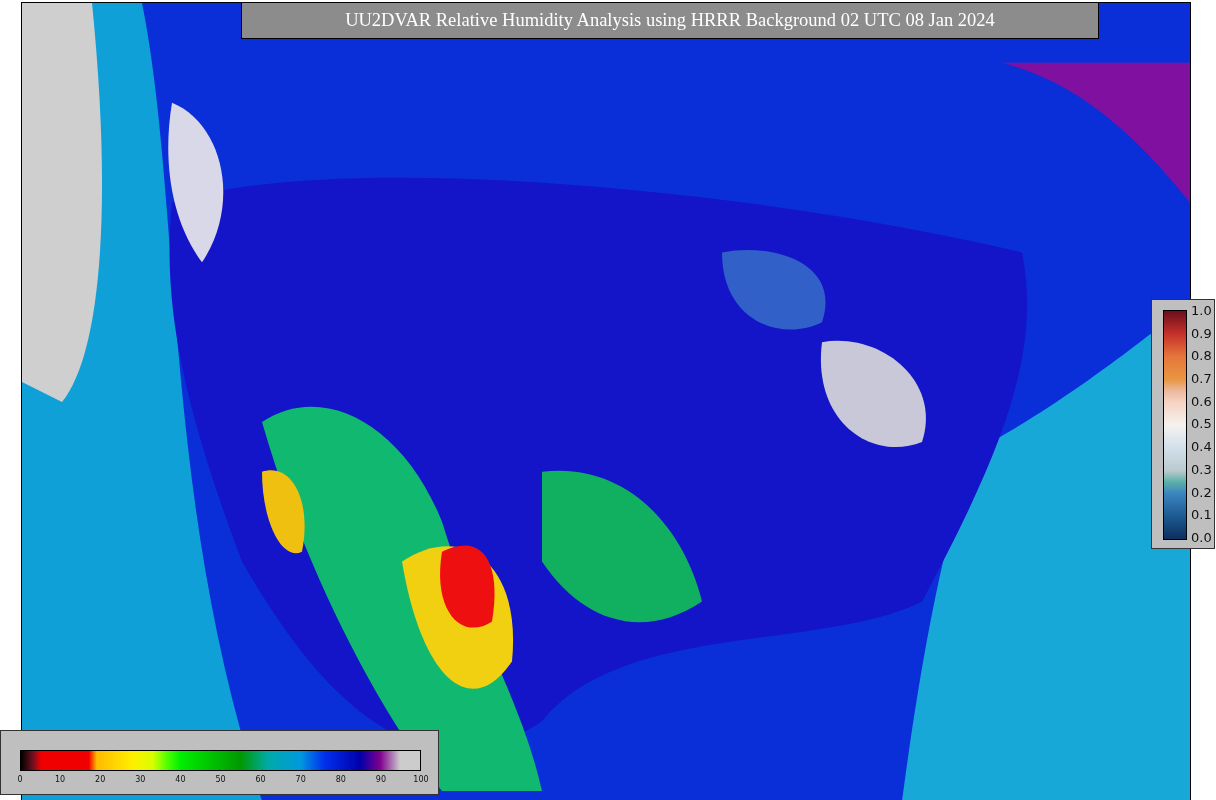 The width and height of the screenshot is (1216, 800). I want to click on tick-label: 0, so click(20, 779).